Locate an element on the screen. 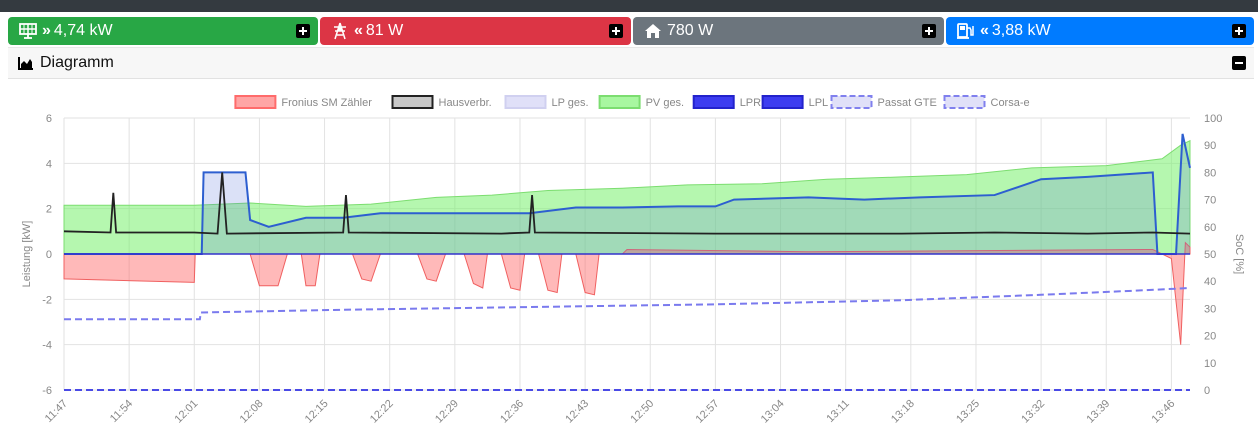 This screenshot has width=1258, height=444. top-navbar is located at coordinates (629, 6).